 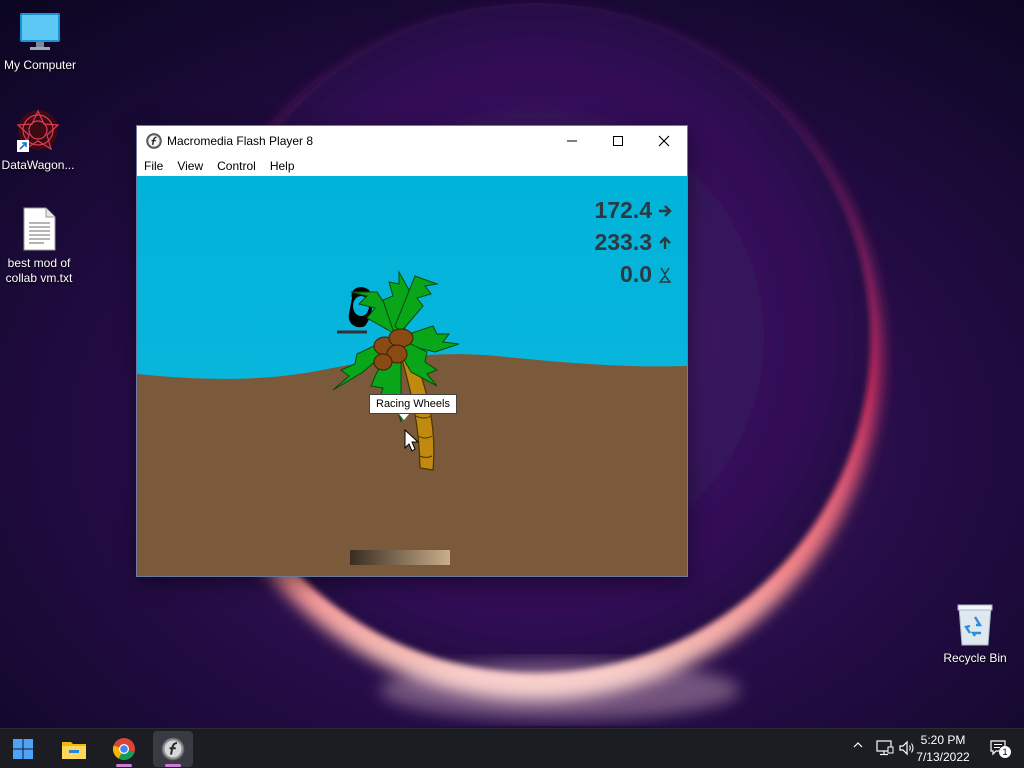 I want to click on datawagon-shortcut-icon, so click(x=38, y=130).